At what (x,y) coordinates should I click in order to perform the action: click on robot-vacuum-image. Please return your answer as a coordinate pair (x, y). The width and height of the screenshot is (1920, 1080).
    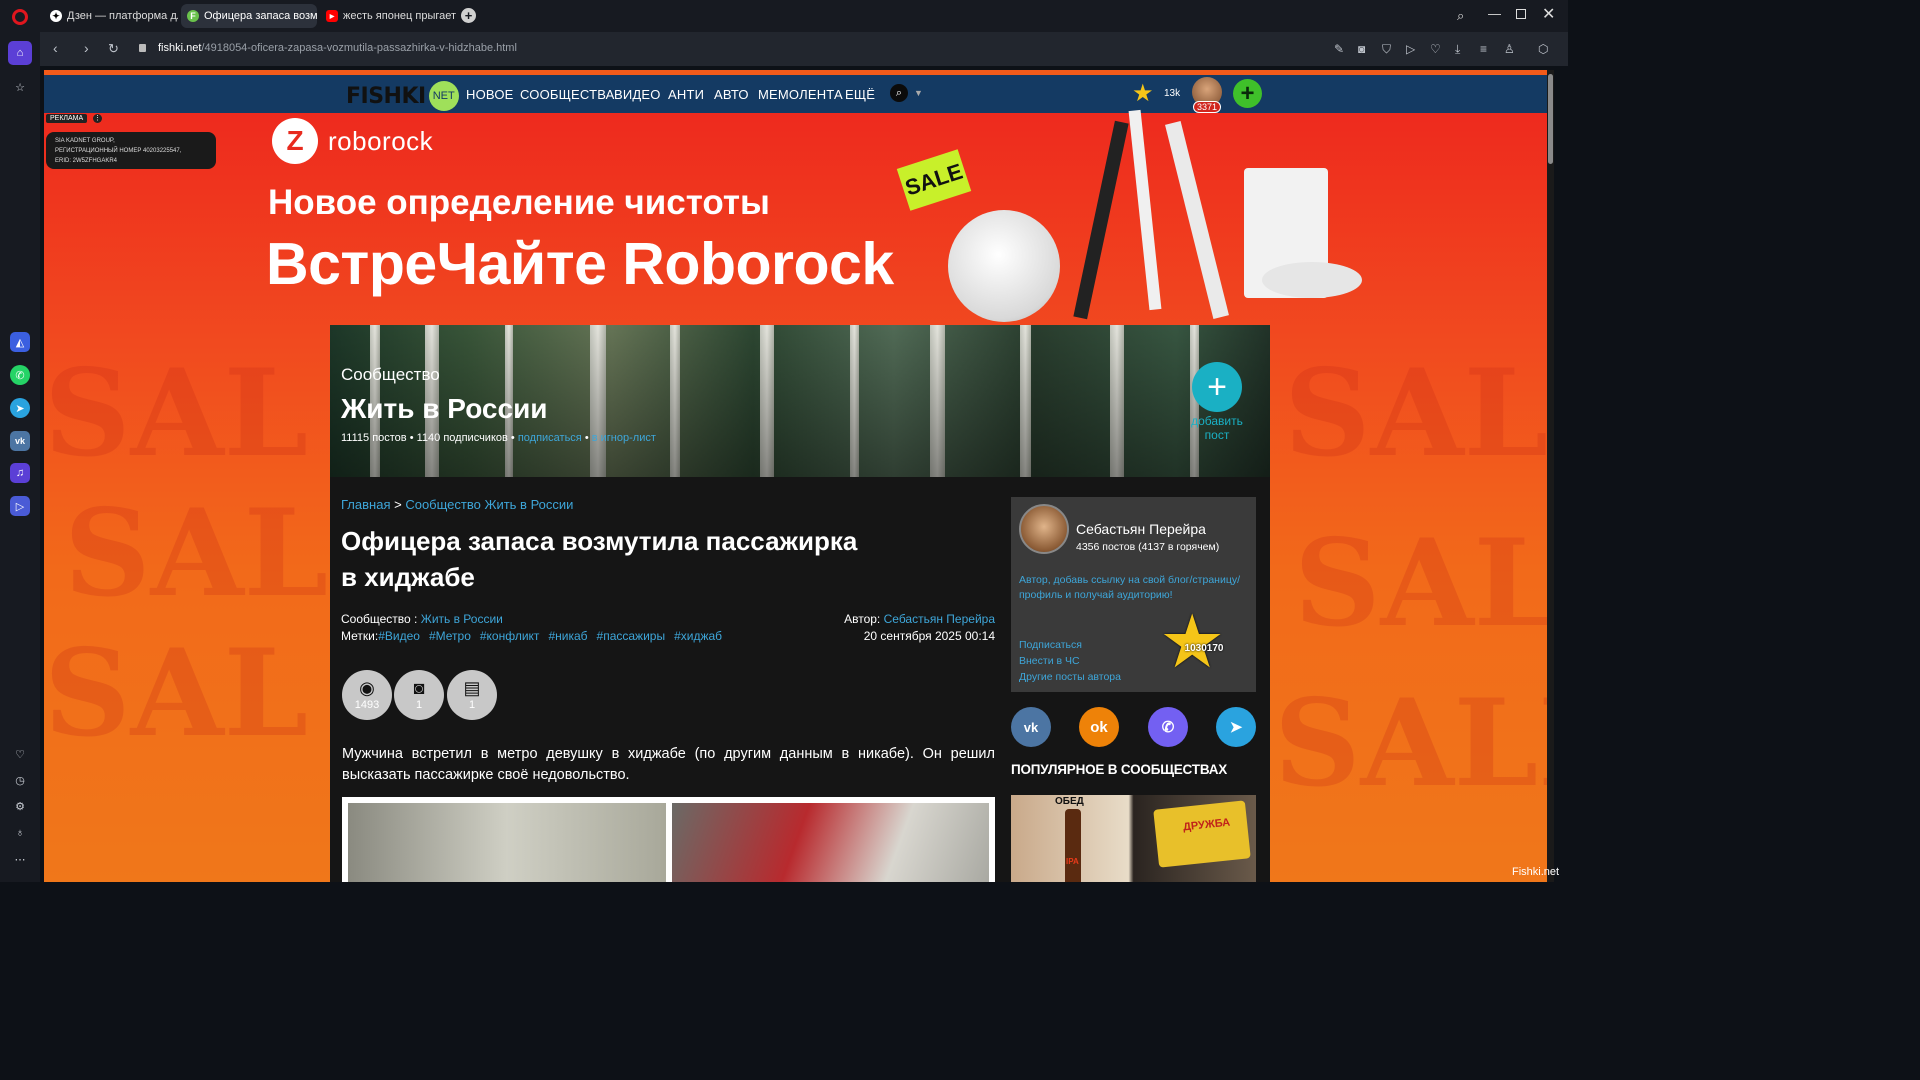
    Looking at the image, I should click on (1312, 280).